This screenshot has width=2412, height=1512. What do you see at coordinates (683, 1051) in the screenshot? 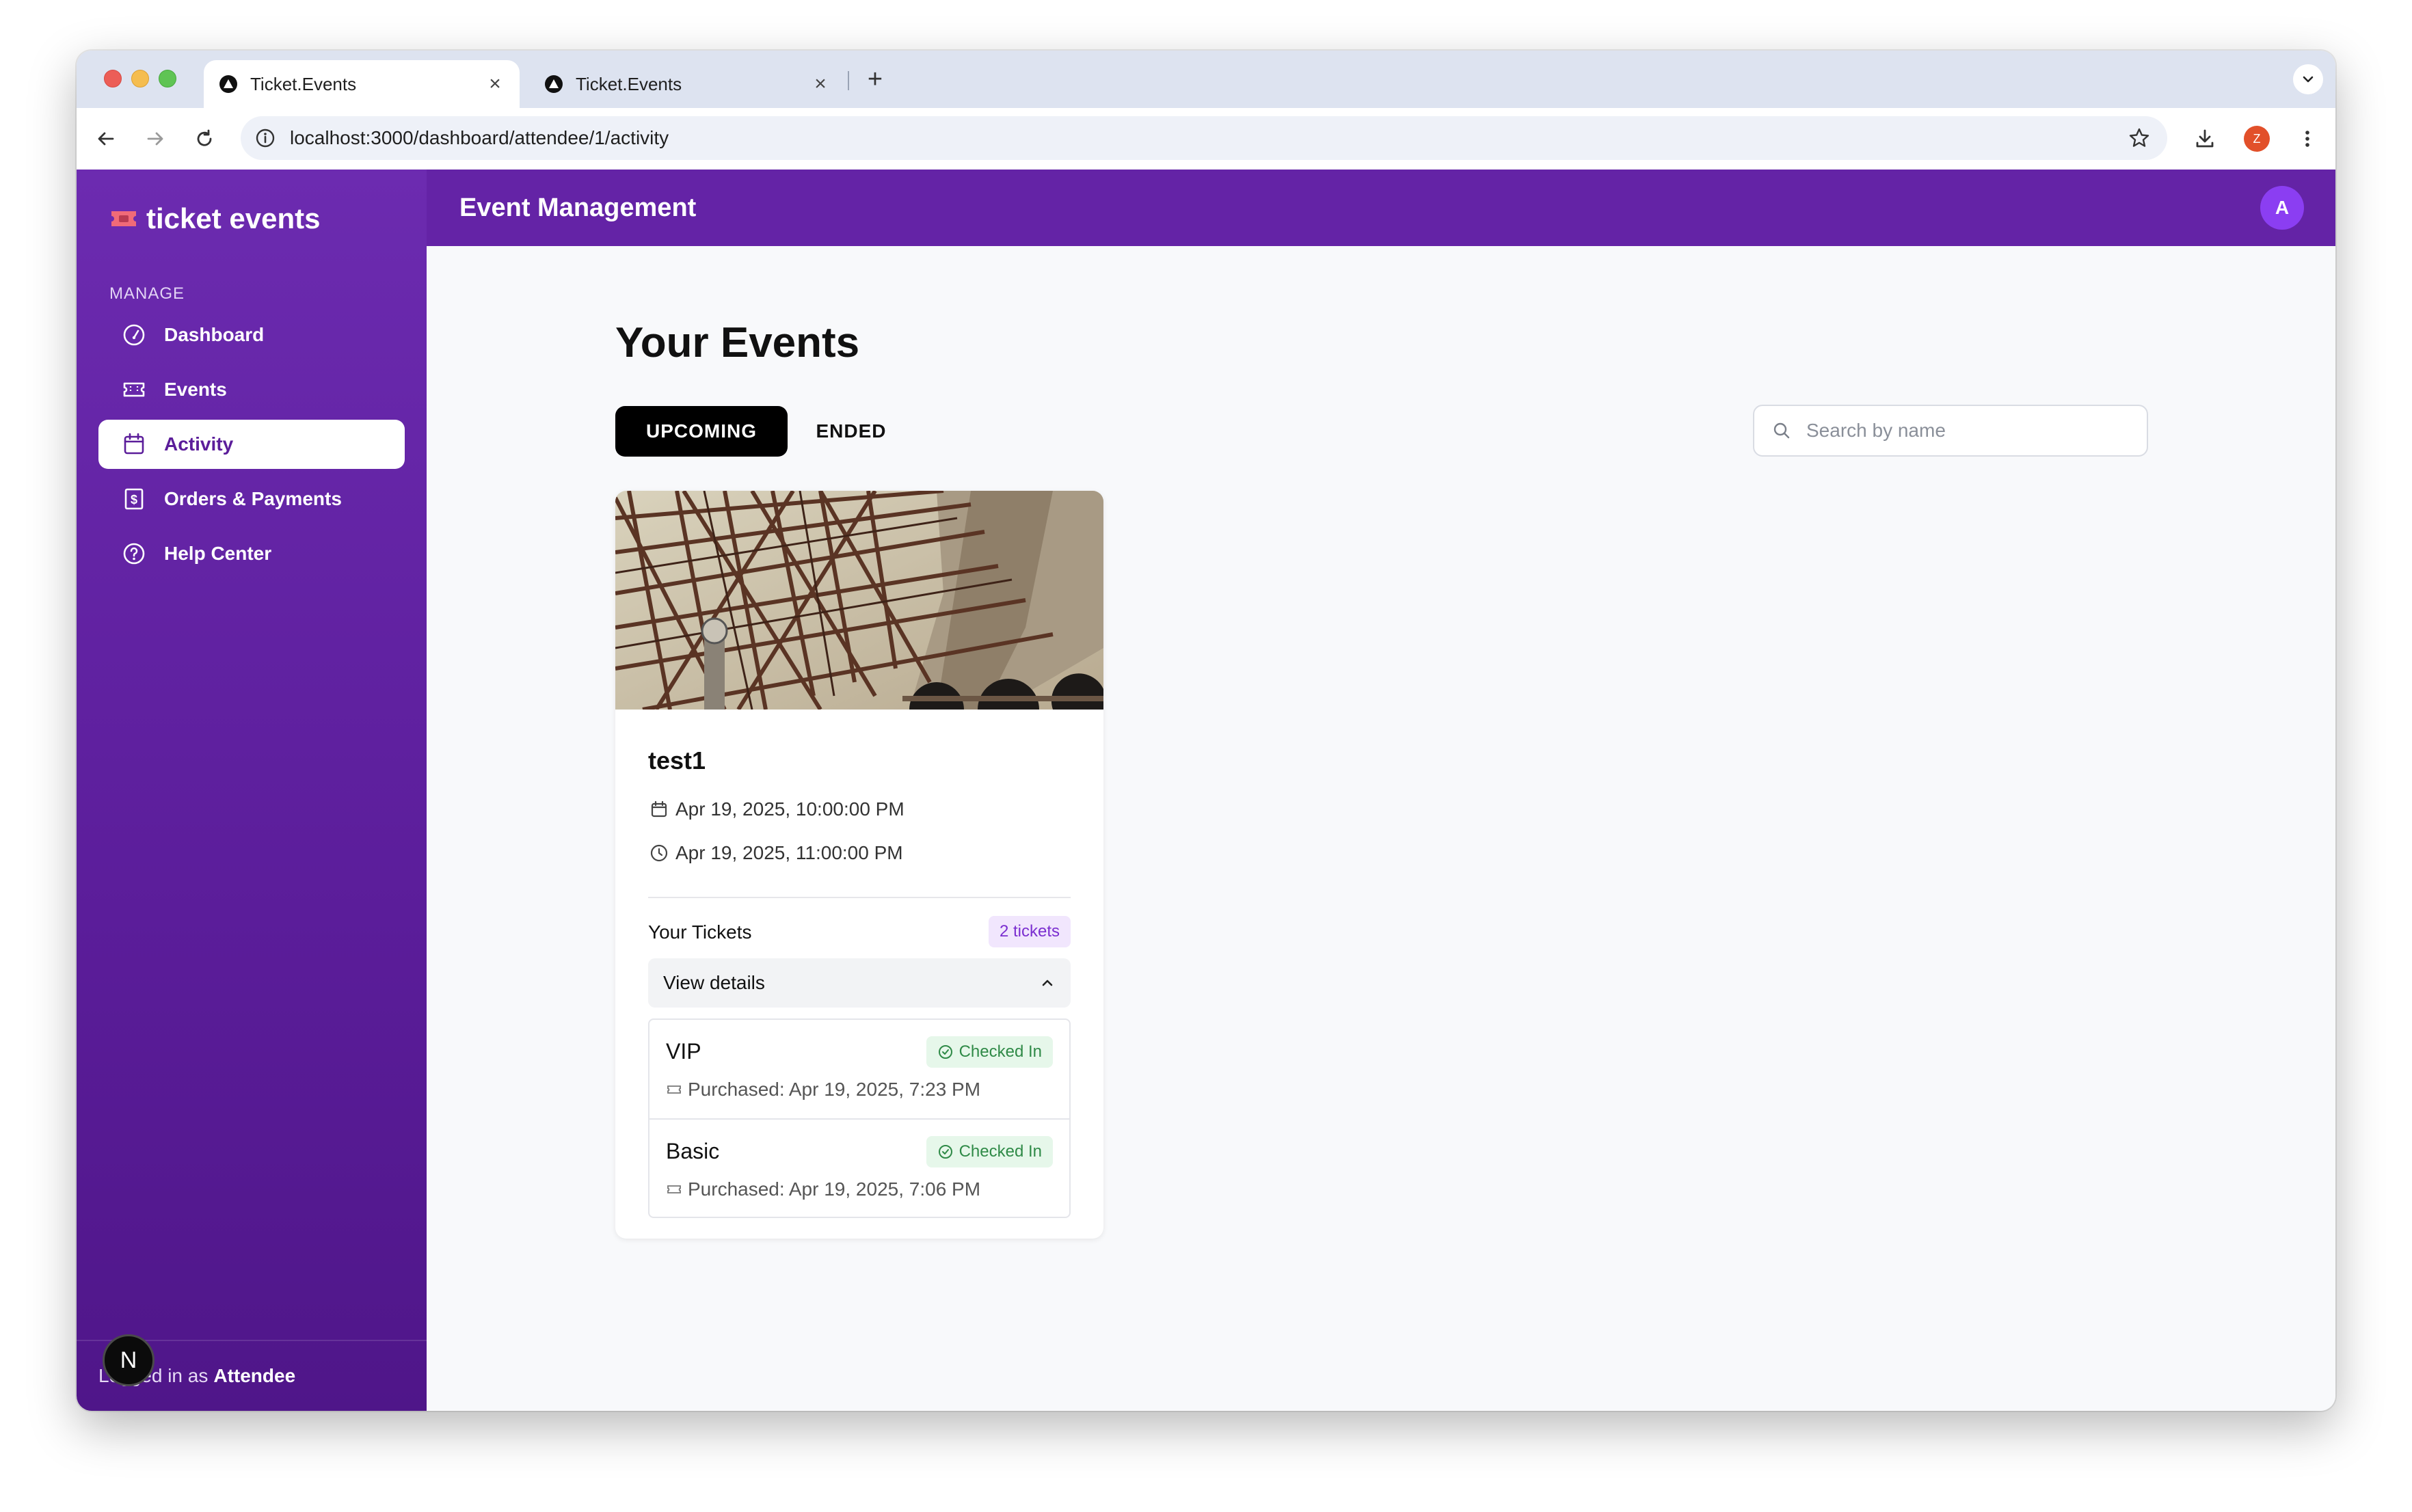
I see `ticket-name: VIP` at bounding box center [683, 1051].